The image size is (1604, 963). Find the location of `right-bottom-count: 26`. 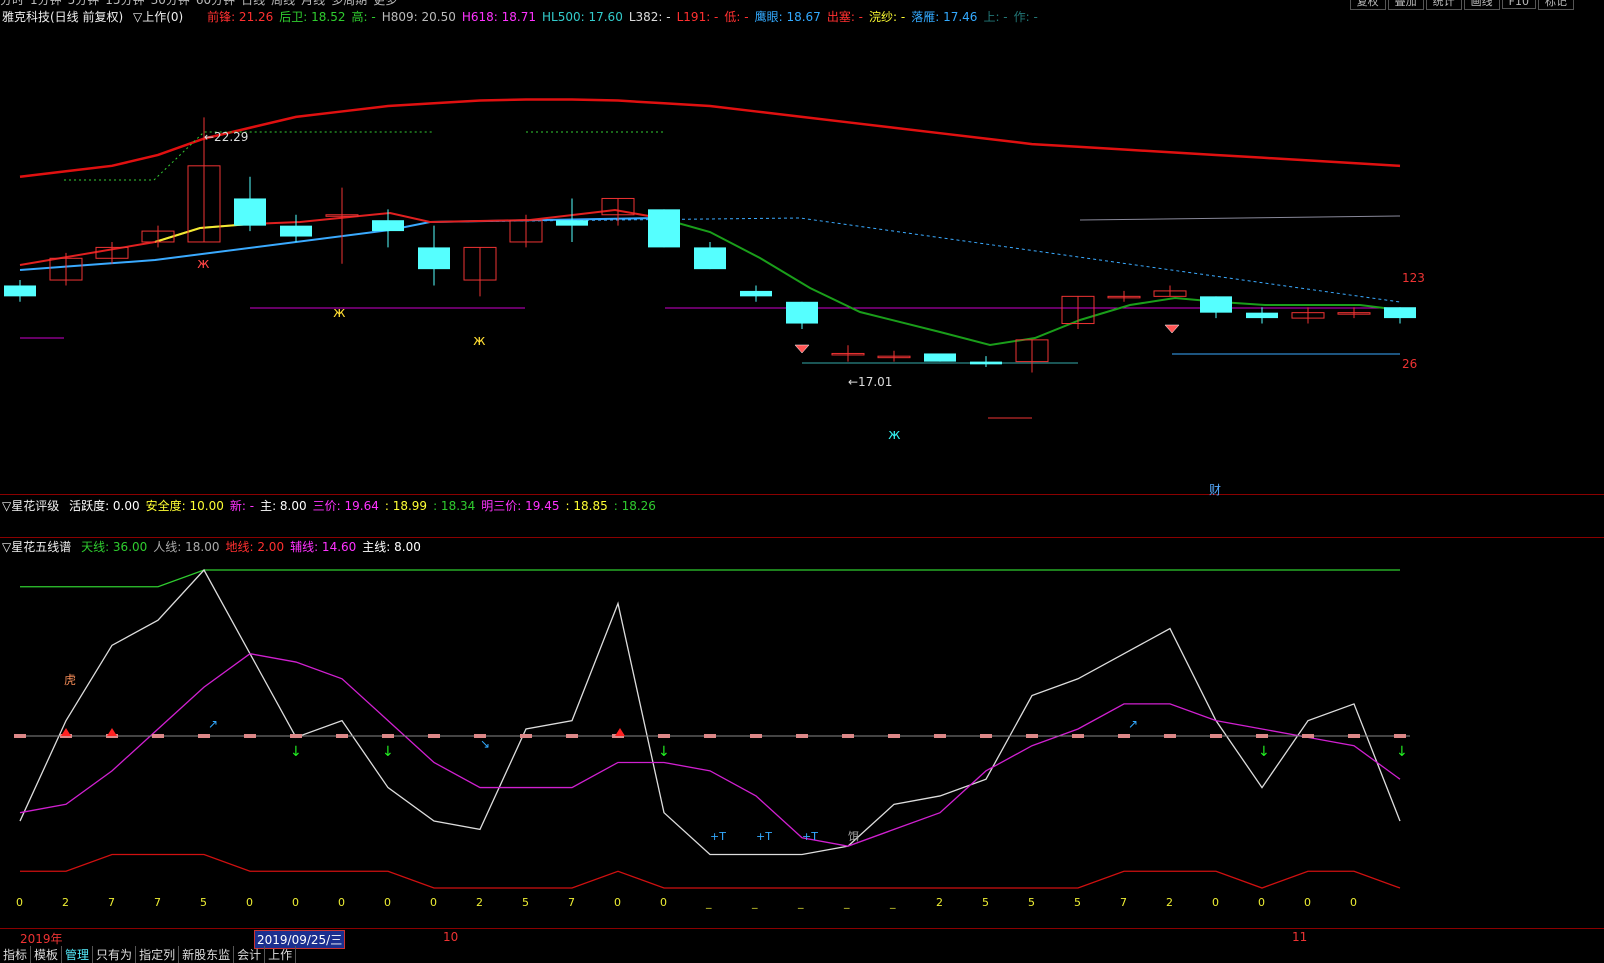

right-bottom-count: 26 is located at coordinates (1409, 364).